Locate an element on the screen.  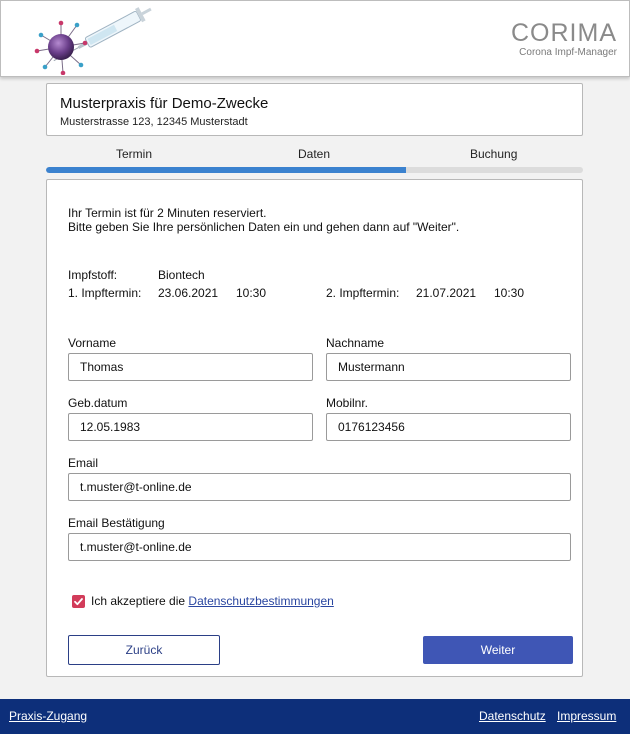
practice-name: Musterpraxis für Demo-Zwecke is located at coordinates (164, 103).